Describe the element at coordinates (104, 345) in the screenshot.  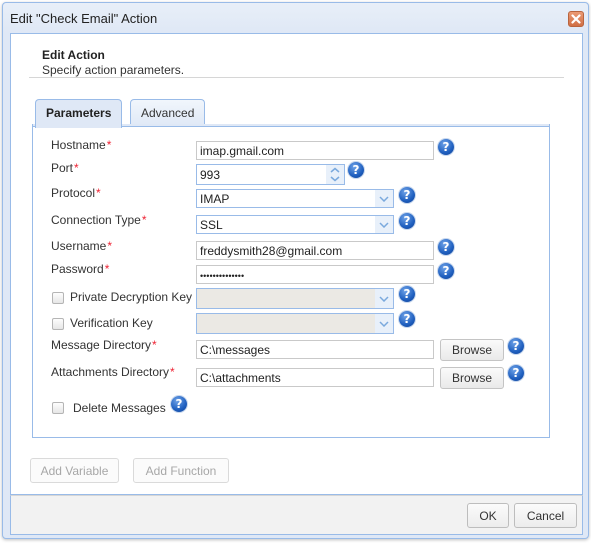
I see `message-directory-label: Message Directory*` at that location.